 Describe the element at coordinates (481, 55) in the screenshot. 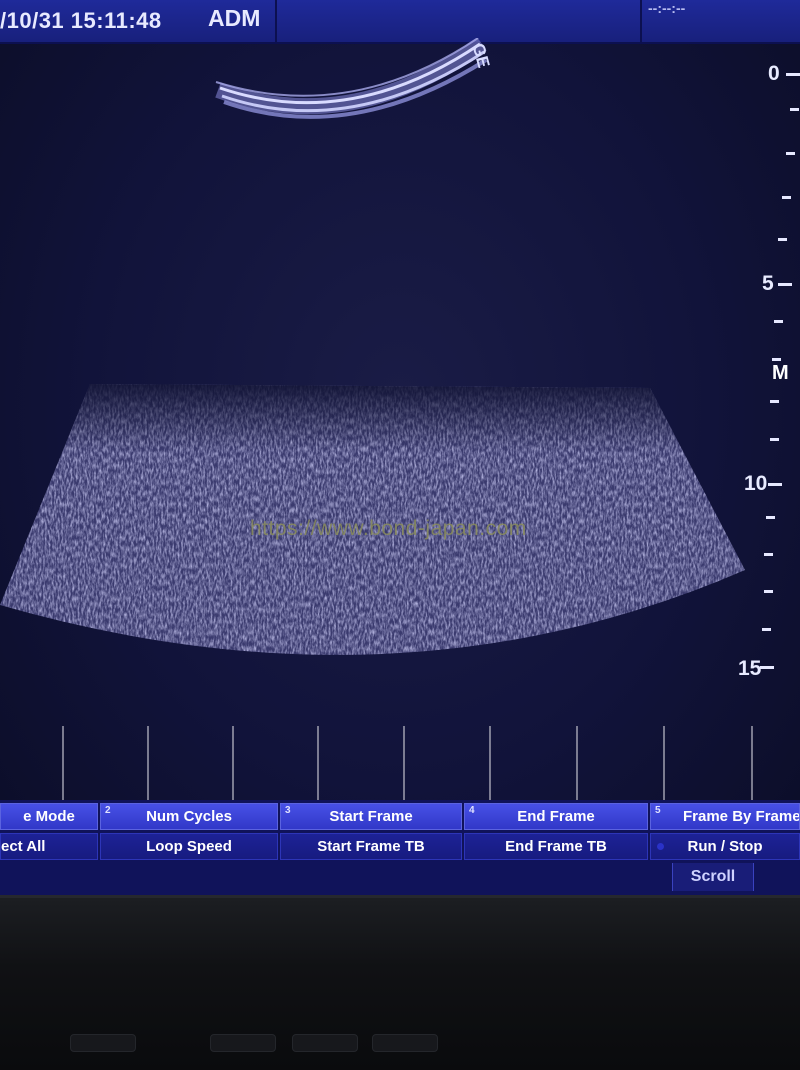

I see `ge-logo-icon: GE` at that location.